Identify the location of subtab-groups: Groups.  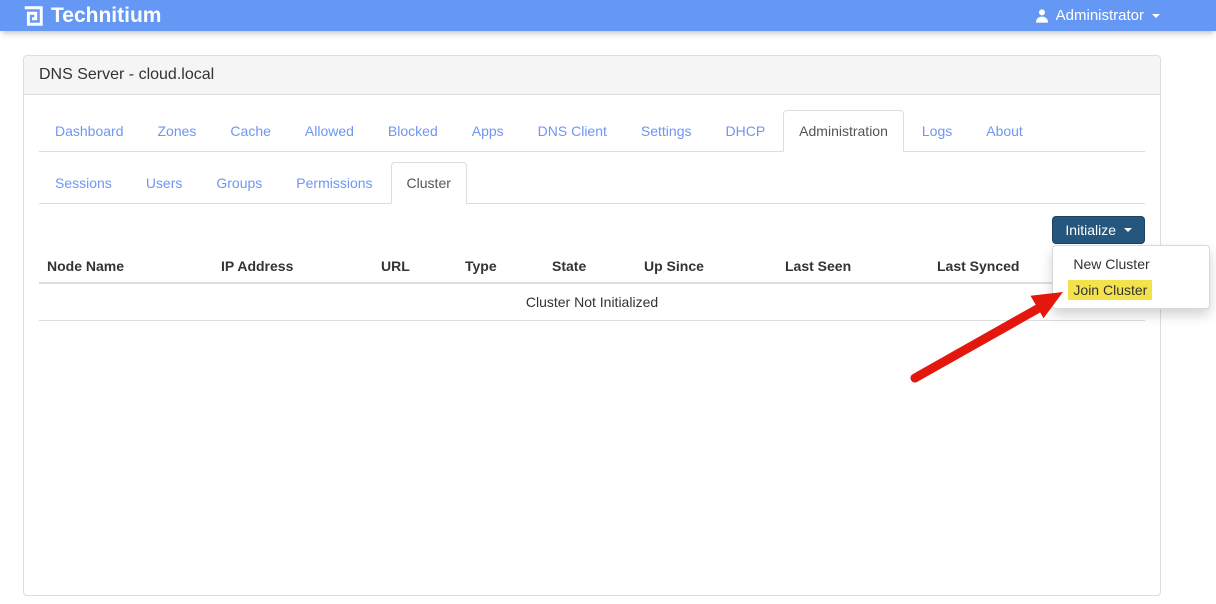
(239, 183).